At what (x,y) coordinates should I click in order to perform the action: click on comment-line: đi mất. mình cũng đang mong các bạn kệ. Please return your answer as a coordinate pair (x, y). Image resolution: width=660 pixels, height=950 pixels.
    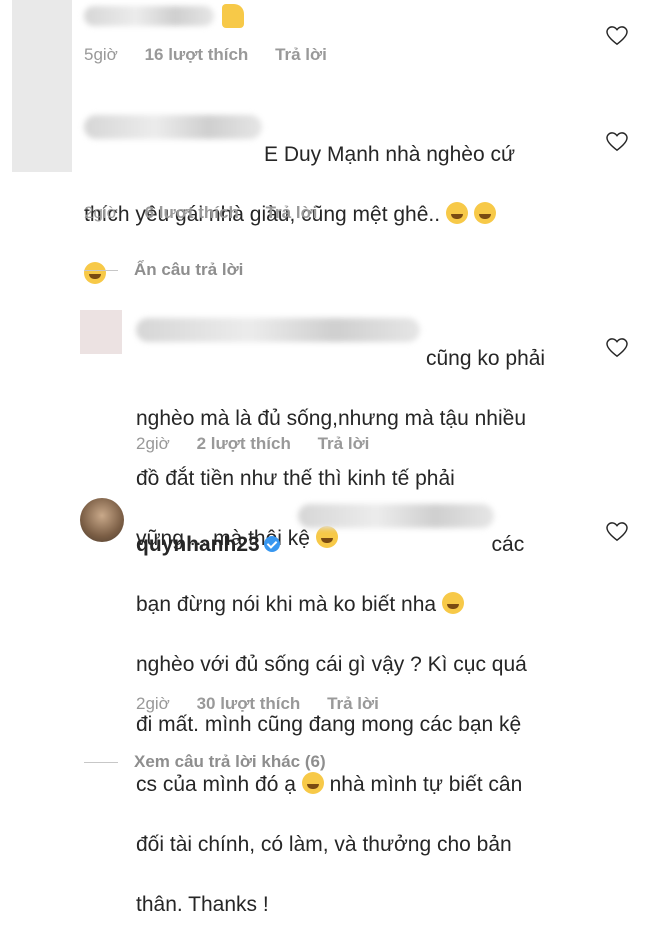
    Looking at the image, I should click on (329, 724).